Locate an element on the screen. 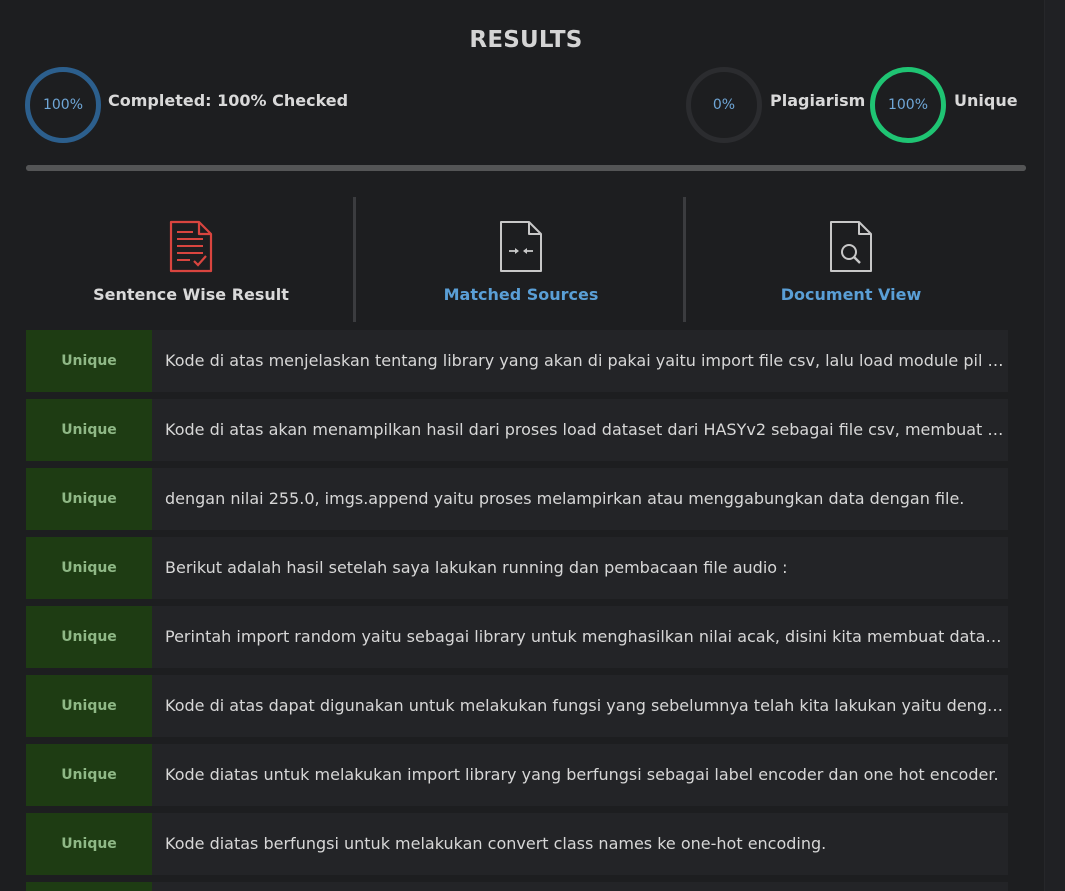  completed-label: Completed: 100% Checked is located at coordinates (228, 100).